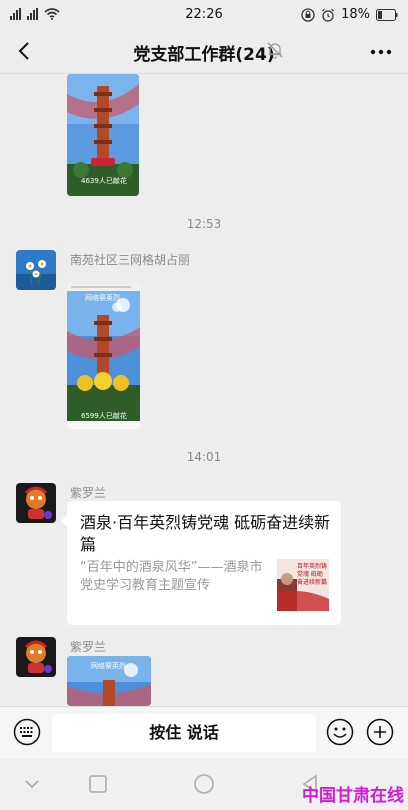  I want to click on chat-header: 党支部工作群(24), so click(204, 52).